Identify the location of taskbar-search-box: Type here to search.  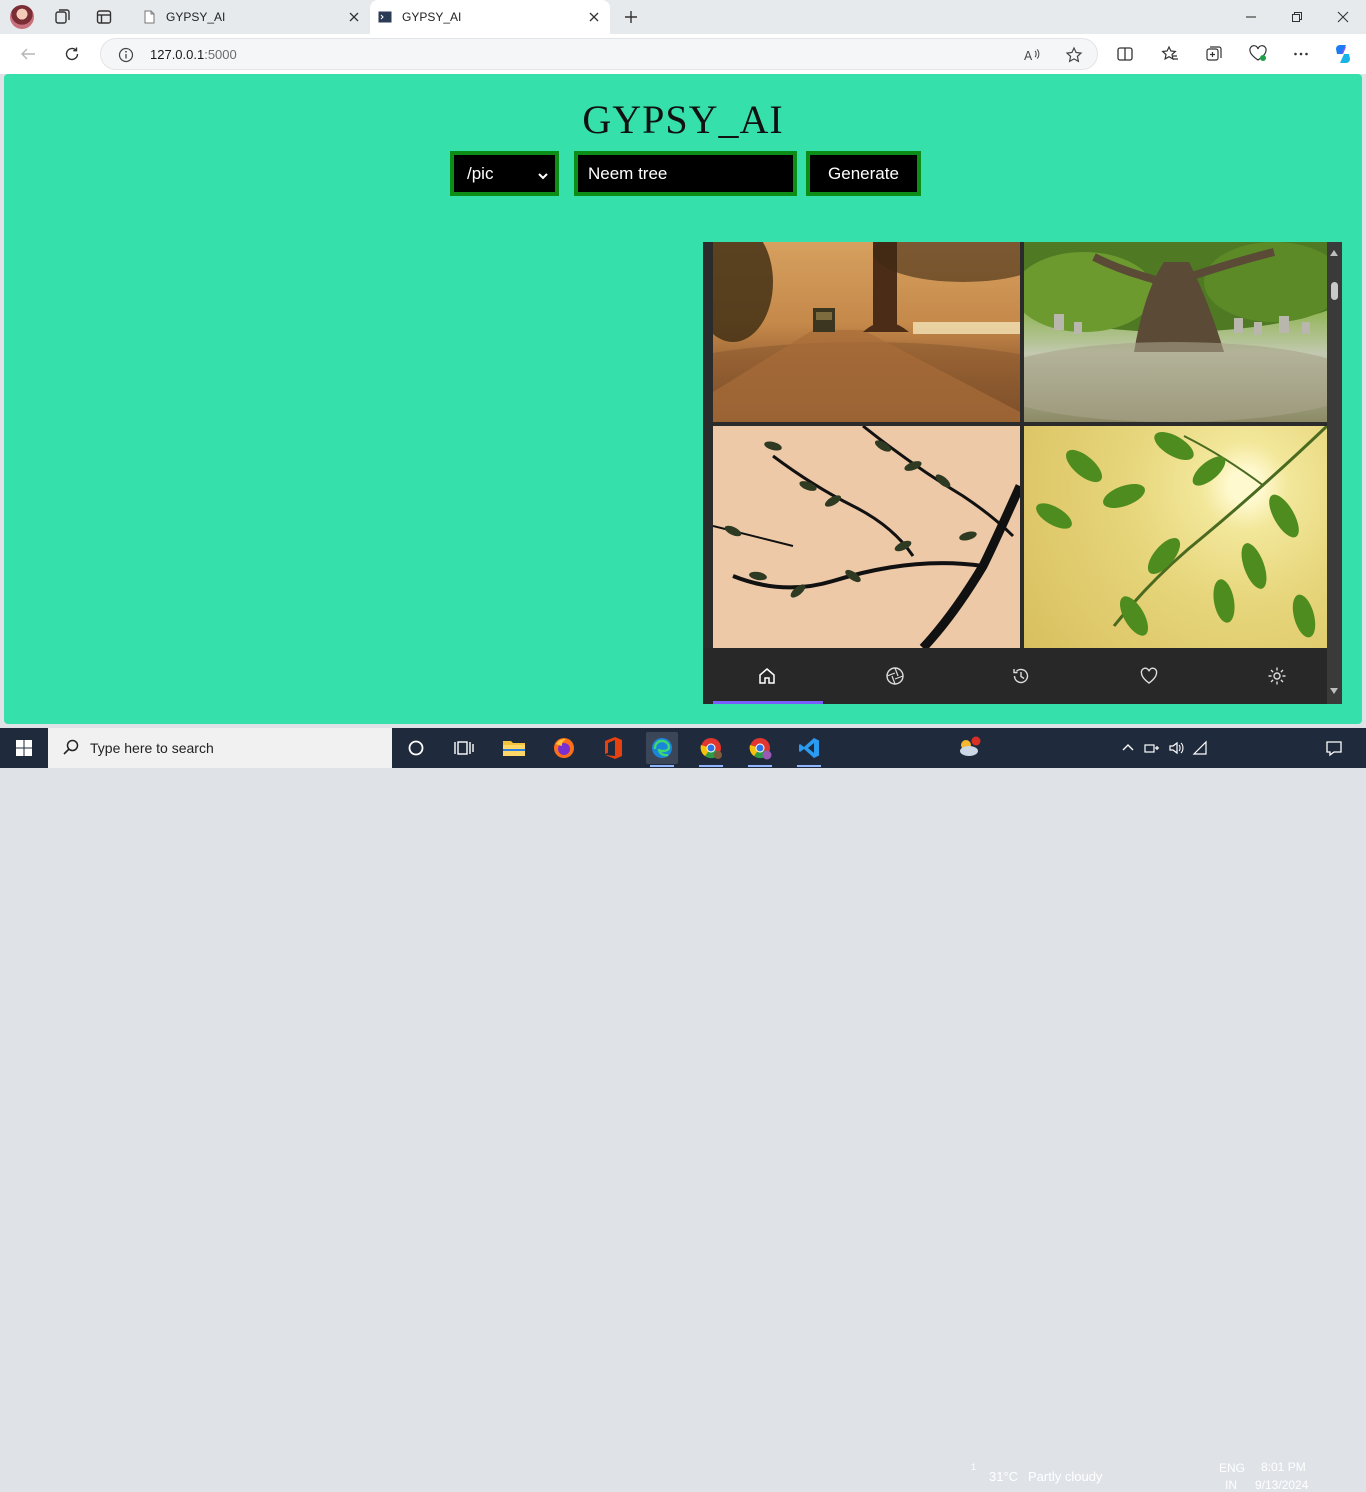
(220, 748).